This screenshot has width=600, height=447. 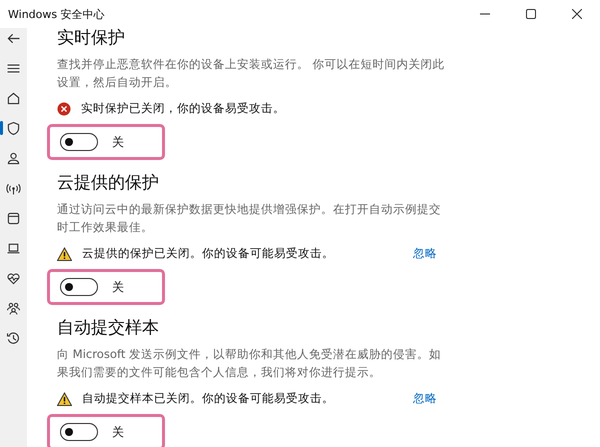 I want to click on maximize-icon, so click(x=531, y=14).